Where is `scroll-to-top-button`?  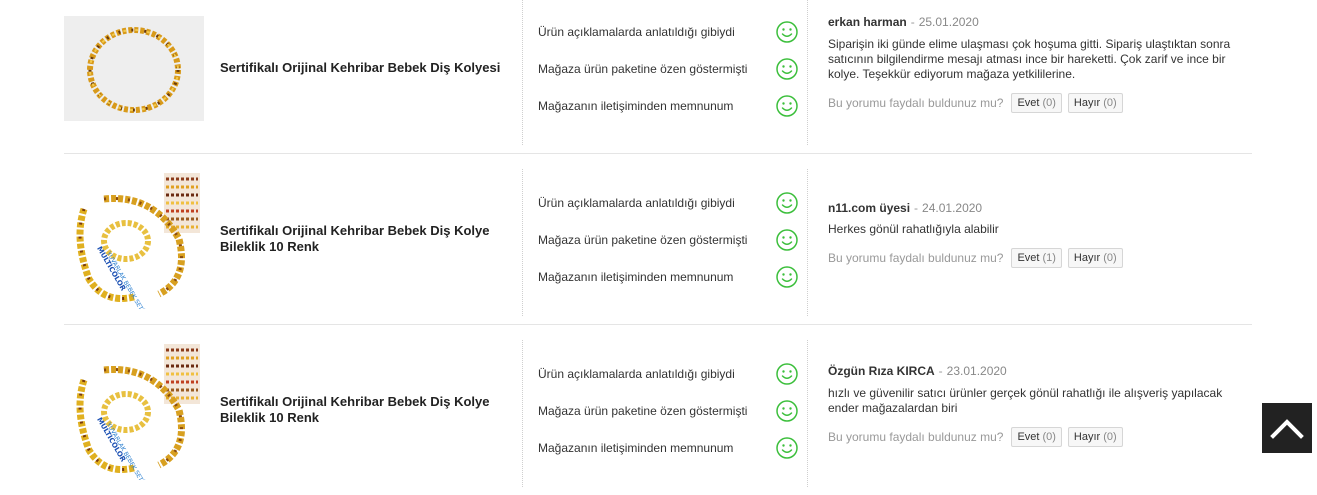
scroll-to-top-button is located at coordinates (1287, 428).